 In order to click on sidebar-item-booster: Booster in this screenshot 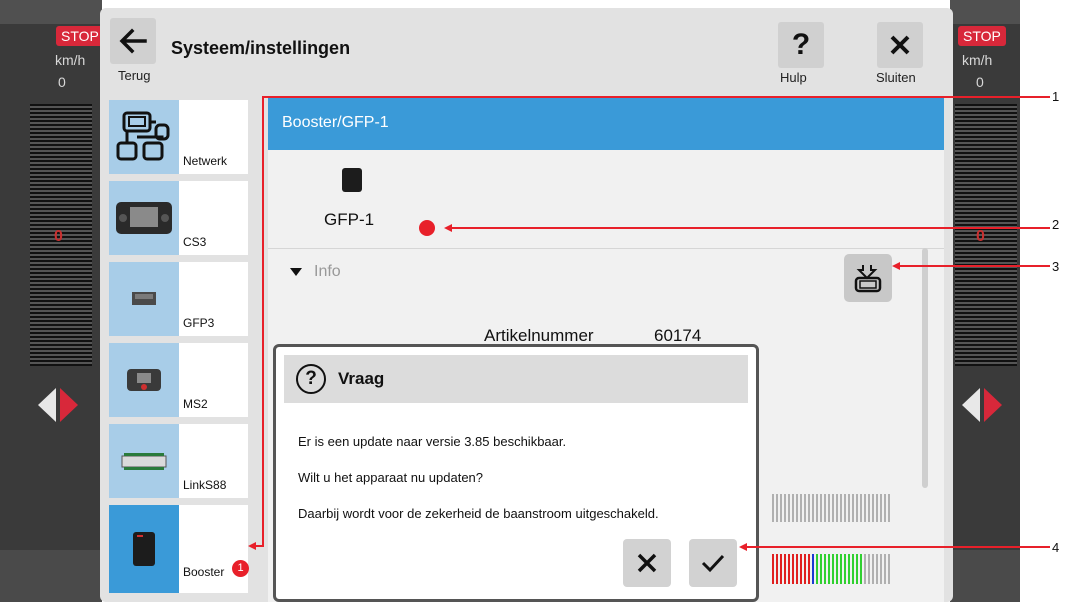, I will do `click(178, 549)`.